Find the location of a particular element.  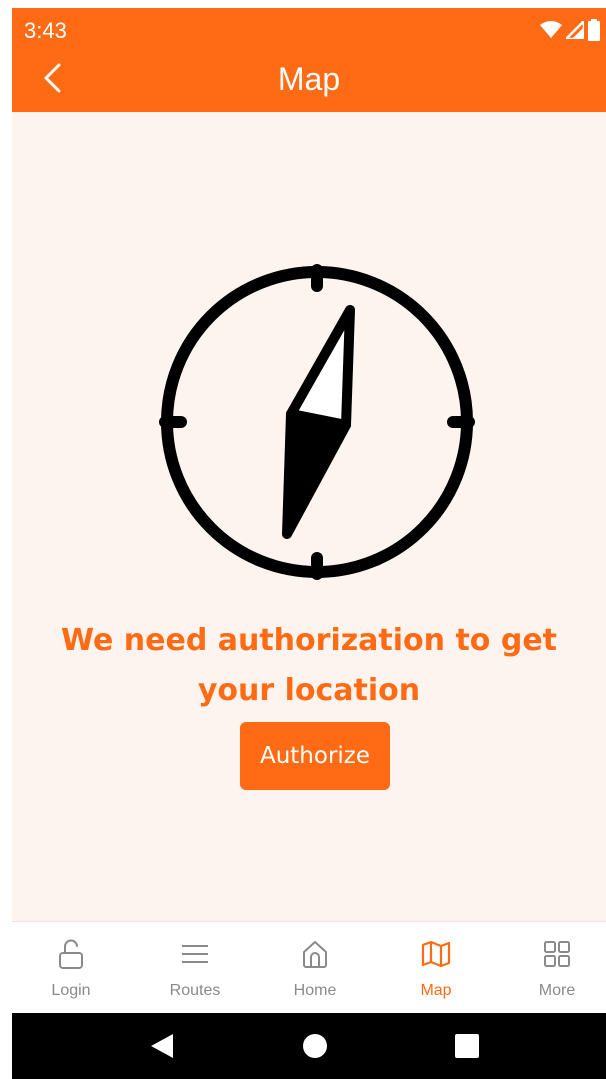

status-icons is located at coordinates (570, 30).